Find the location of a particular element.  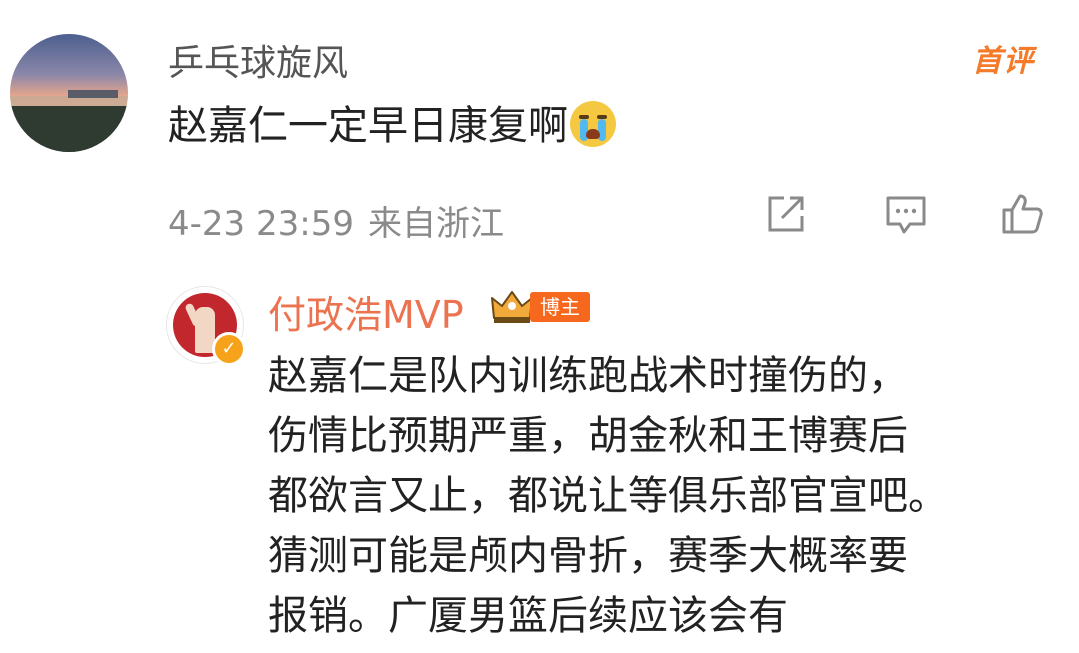

blogger-tag: 博主 is located at coordinates (560, 307).